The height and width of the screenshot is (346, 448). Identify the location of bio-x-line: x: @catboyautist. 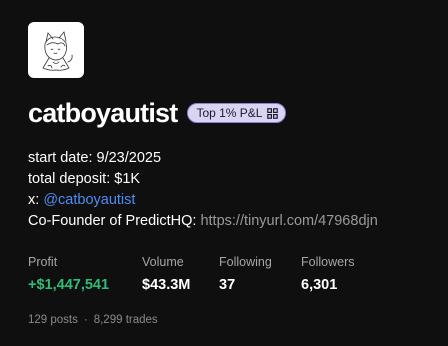
(203, 200).